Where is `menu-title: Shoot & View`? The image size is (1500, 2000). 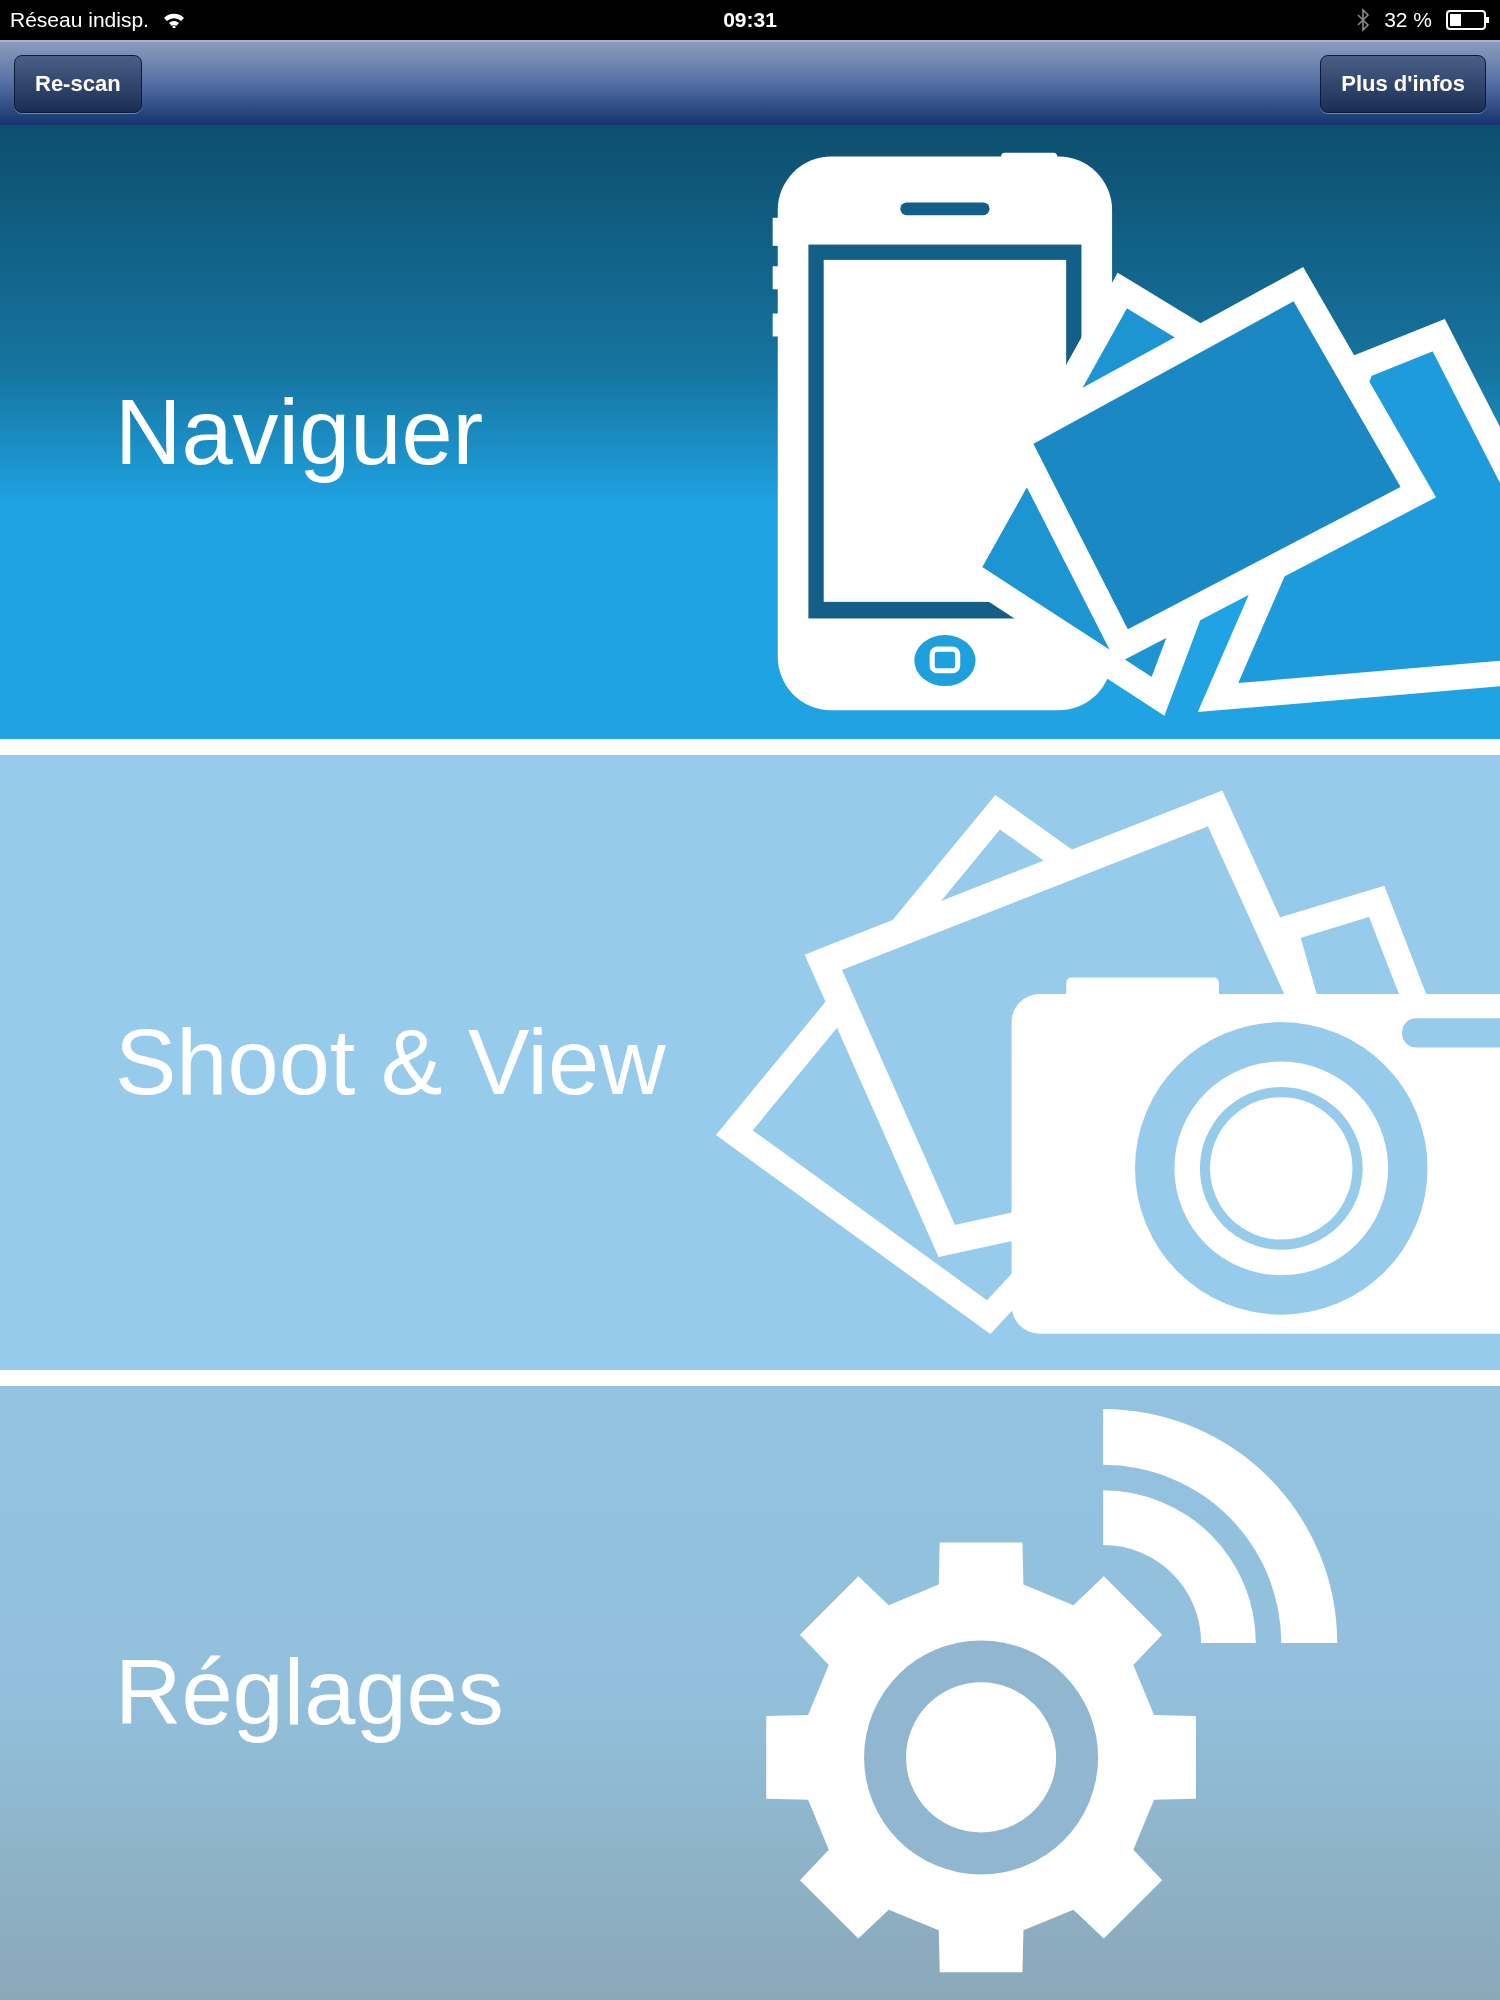 menu-title: Shoot & View is located at coordinates (390, 1062).